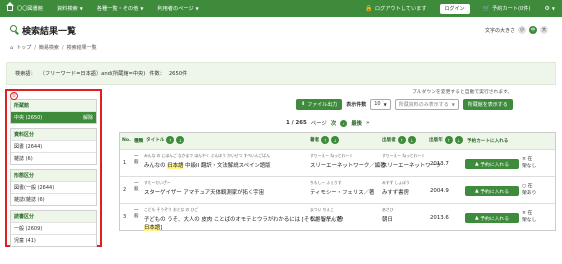 The width and height of the screenshot is (562, 264). What do you see at coordinates (120, 8) in the screenshot?
I see `nav-lists-menu: 各種一覧・その他 ▼` at bounding box center [120, 8].